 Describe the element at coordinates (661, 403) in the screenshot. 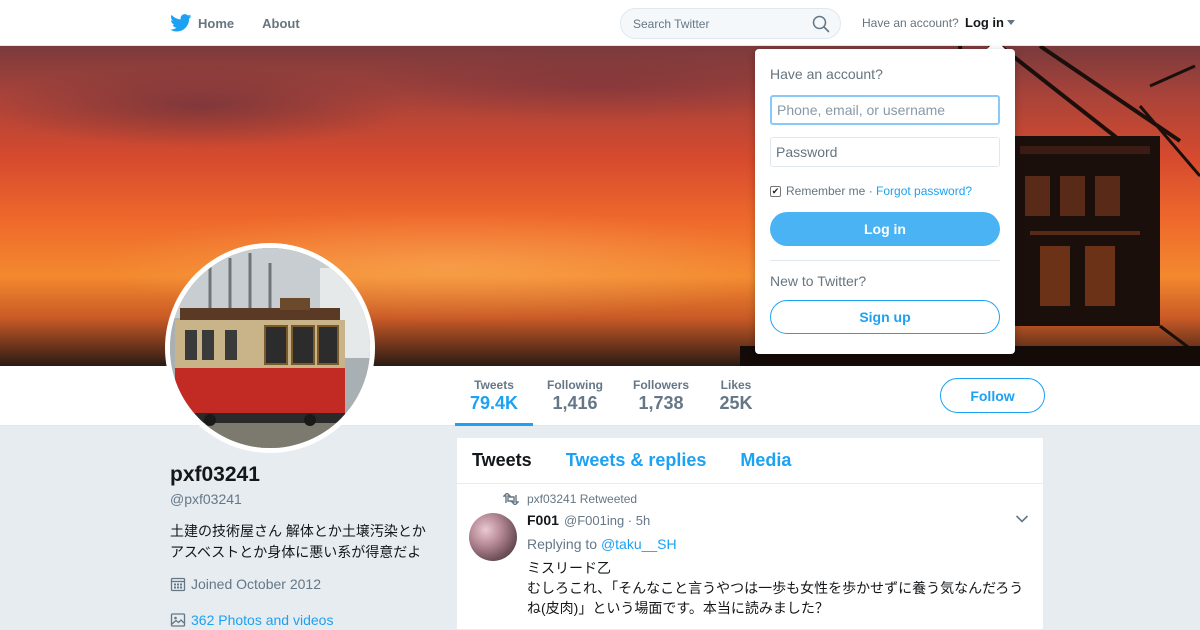

I see `stat-followers-value: 1,738` at that location.